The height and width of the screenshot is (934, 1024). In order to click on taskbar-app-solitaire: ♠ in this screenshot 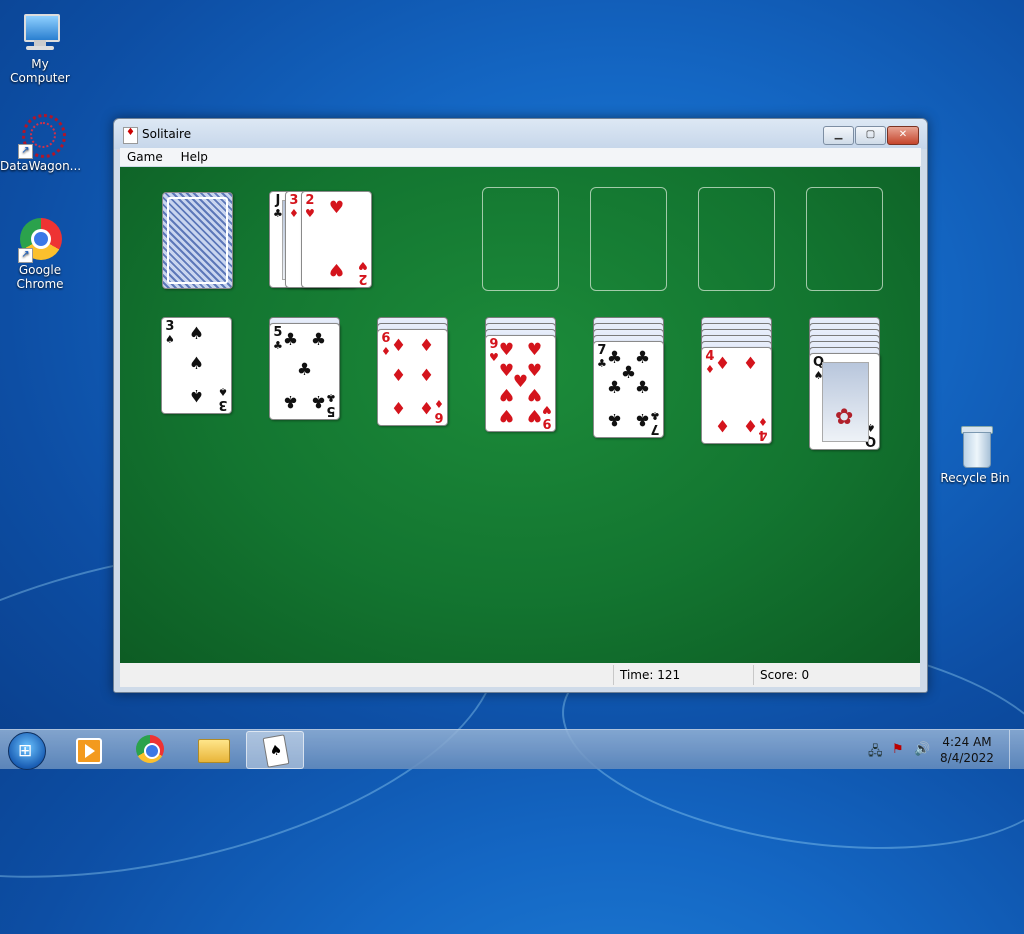, I will do `click(275, 750)`.